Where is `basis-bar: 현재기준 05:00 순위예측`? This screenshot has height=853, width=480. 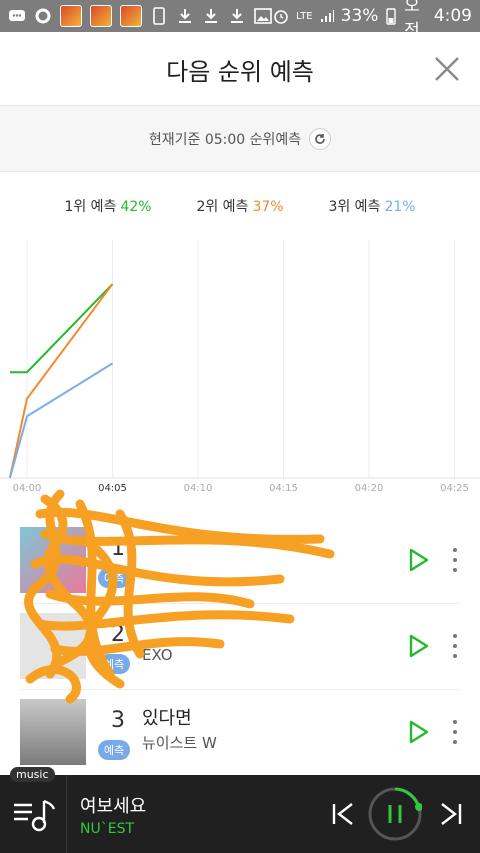
basis-bar: 현재기준 05:00 순위예측 is located at coordinates (240, 139).